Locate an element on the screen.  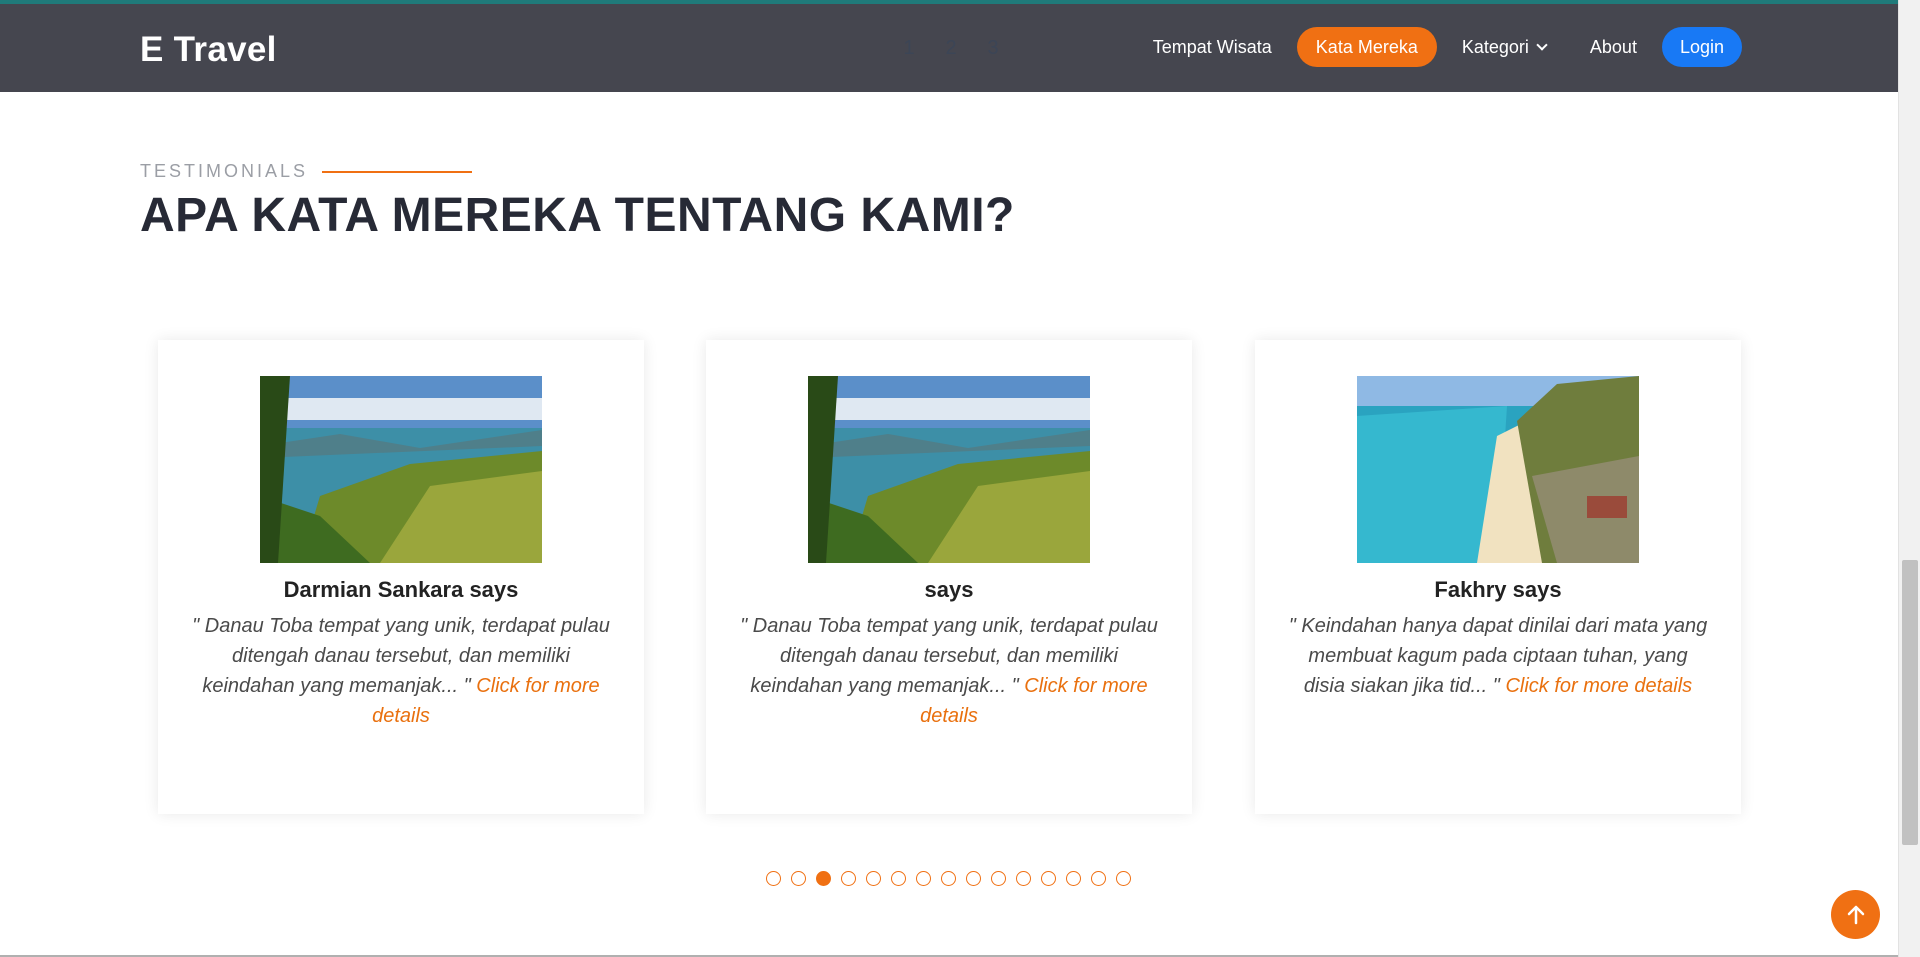
carousel-pagination is located at coordinates (953, 878).